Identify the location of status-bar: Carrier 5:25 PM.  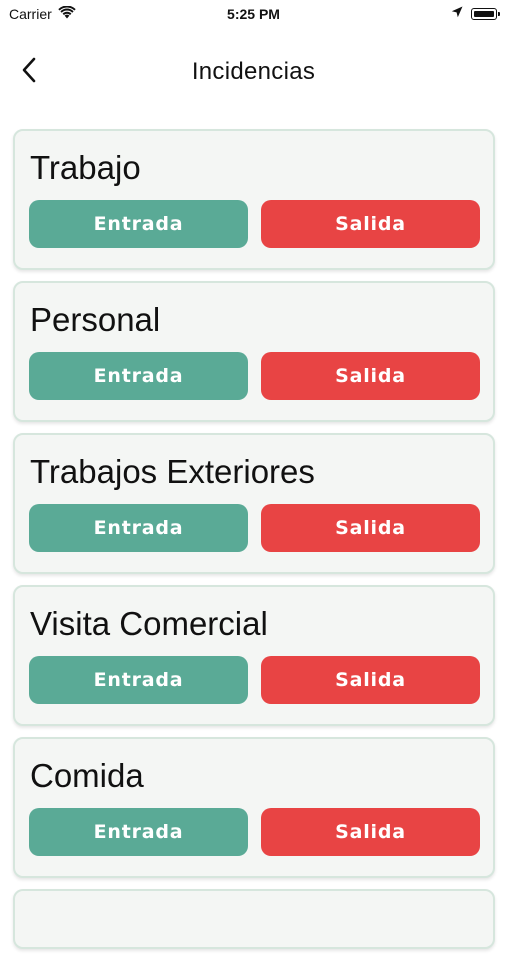
(253, 15).